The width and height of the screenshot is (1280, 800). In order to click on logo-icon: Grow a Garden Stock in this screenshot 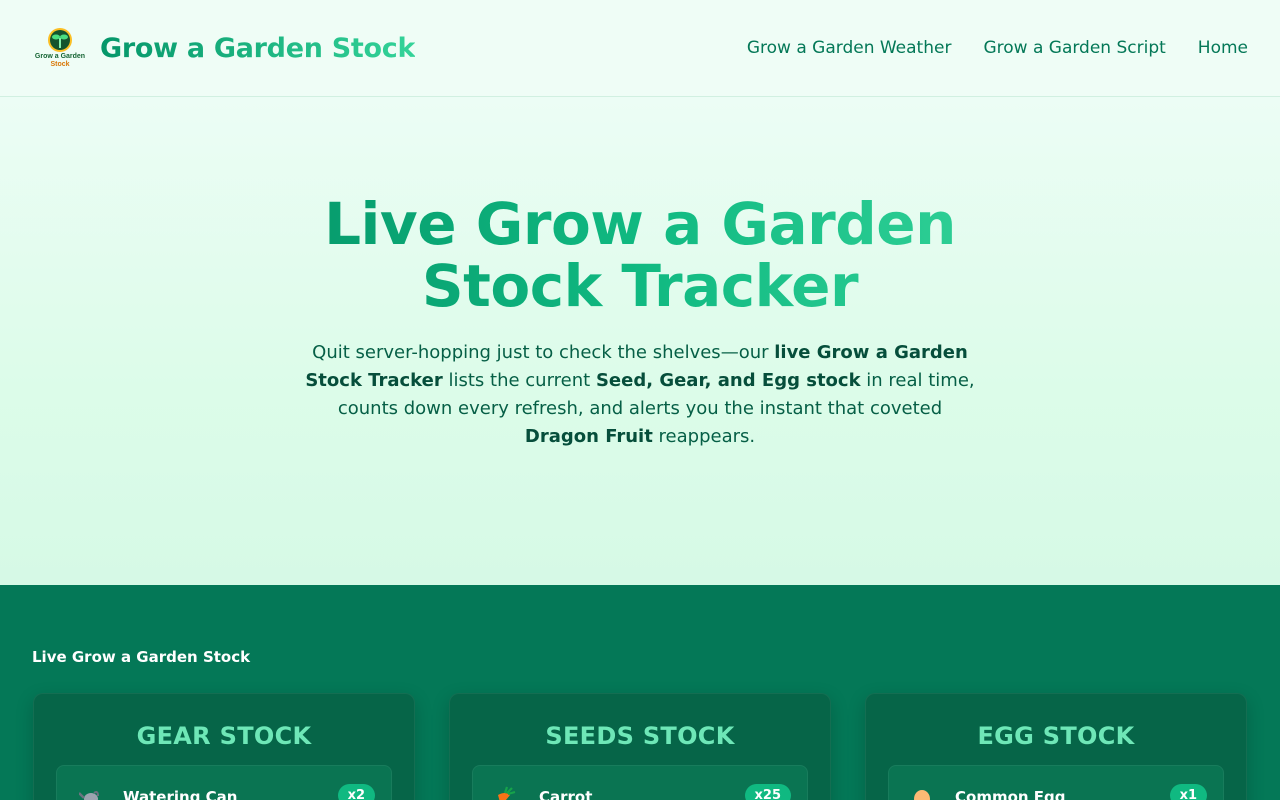, I will do `click(60, 48)`.